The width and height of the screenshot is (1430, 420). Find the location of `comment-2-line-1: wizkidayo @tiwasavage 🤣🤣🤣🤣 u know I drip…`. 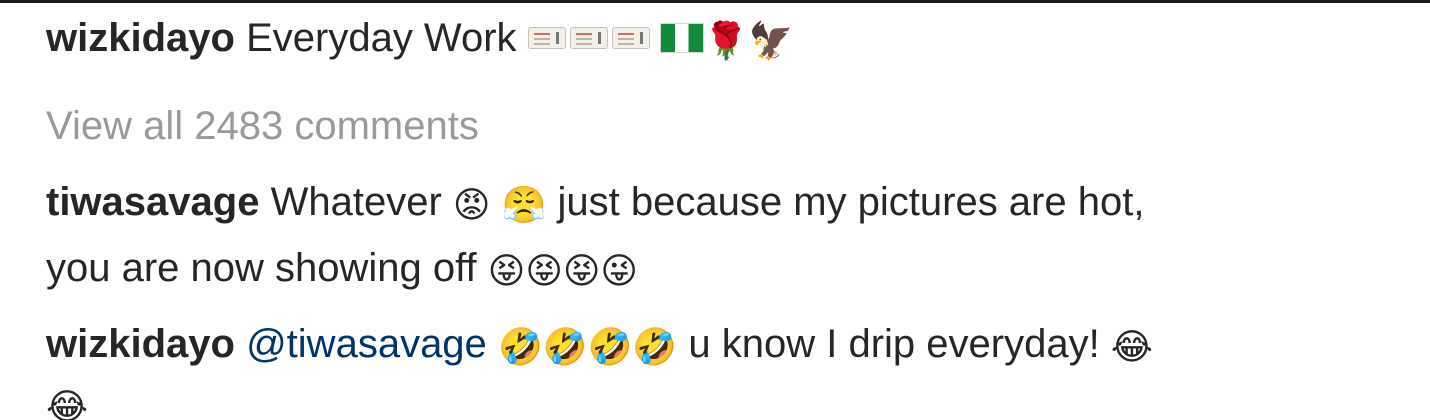

comment-2-line-1: wizkidayo @tiwasavage 🤣🤣🤣🤣 u know I drip… is located at coordinates (599, 344).